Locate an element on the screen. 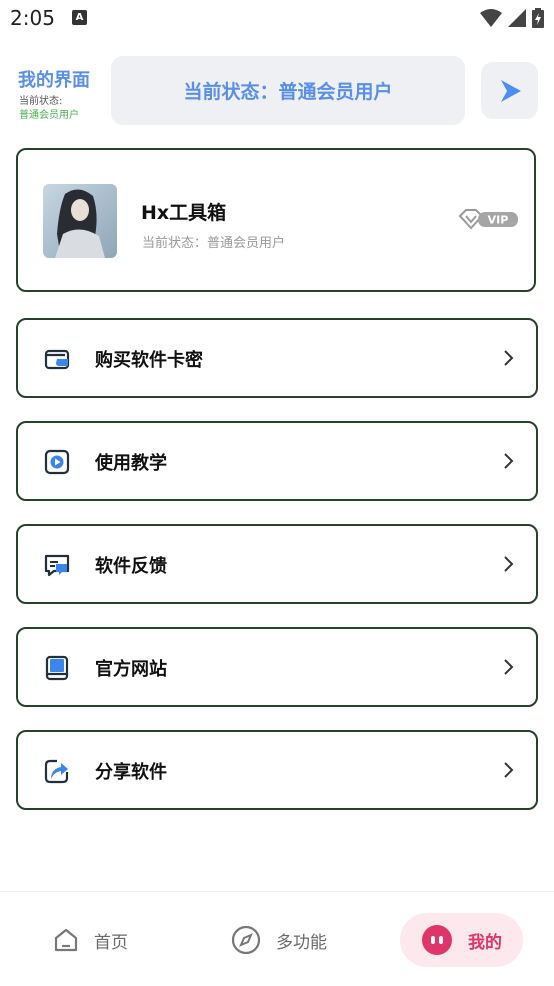  signal-icon is located at coordinates (517, 18).